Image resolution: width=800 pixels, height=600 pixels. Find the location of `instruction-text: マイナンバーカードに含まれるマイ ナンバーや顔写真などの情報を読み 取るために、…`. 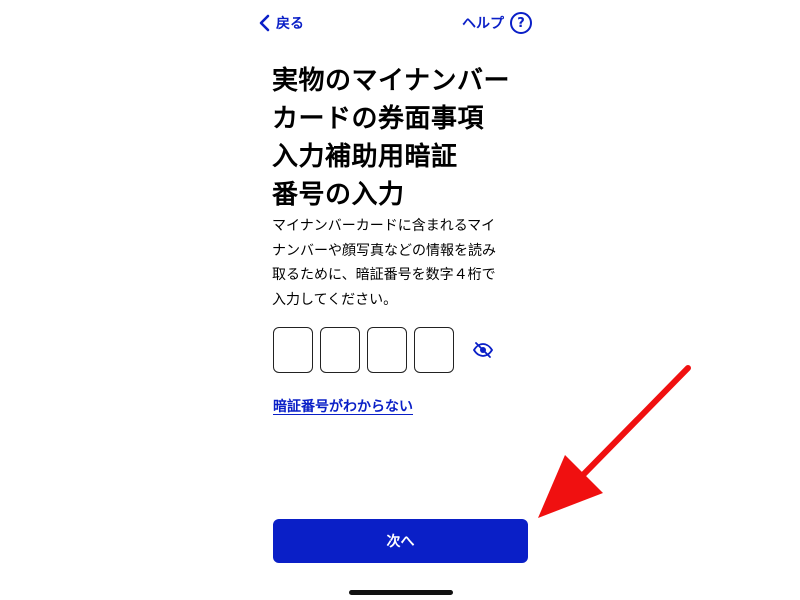

instruction-text: マイナンバーカードに含まれるマイ ナンバーや顔写真などの情報を読み 取るために、… is located at coordinates (403, 263).